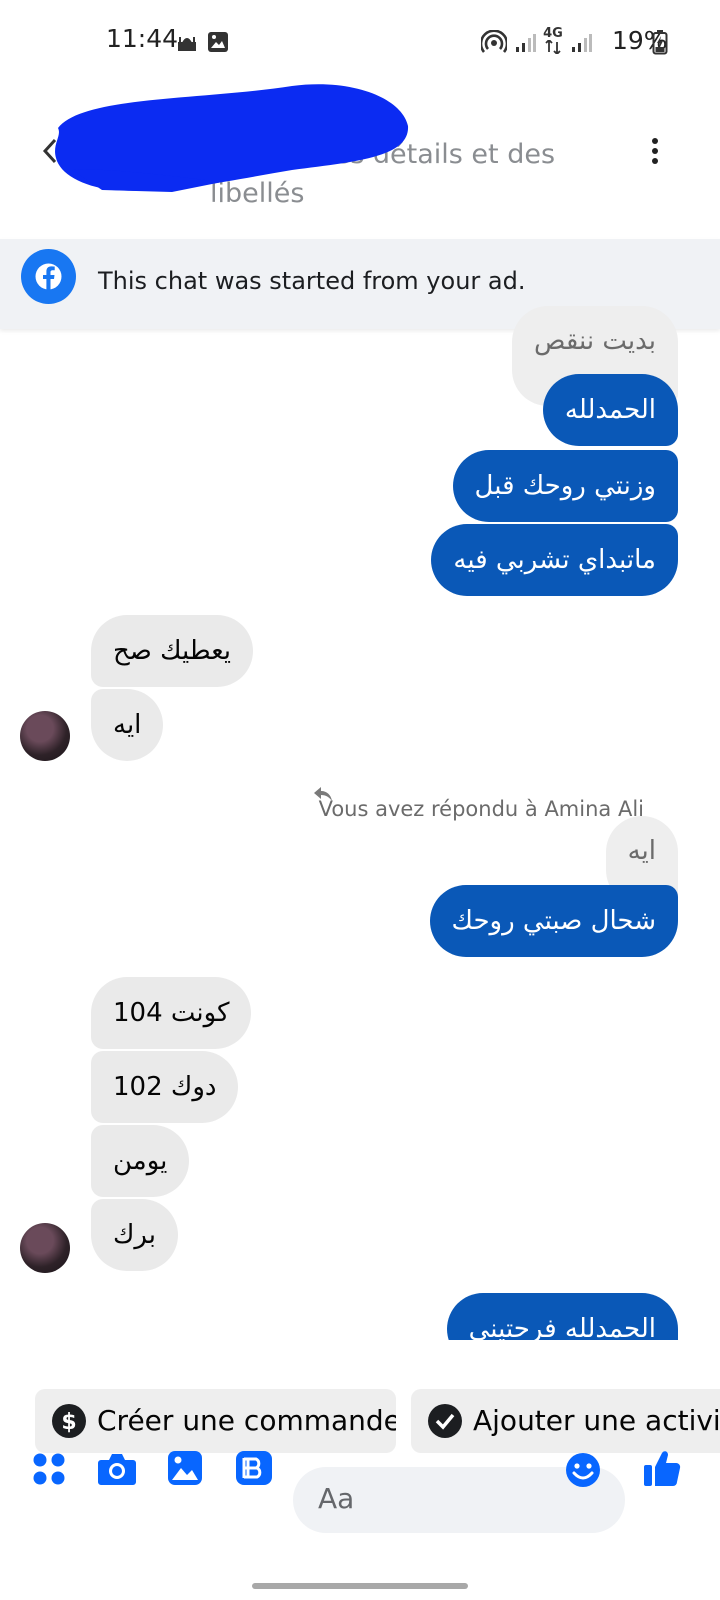 The width and height of the screenshot is (720, 1600). I want to click on create-order-button: $ Créer une commande, so click(215, 1421).